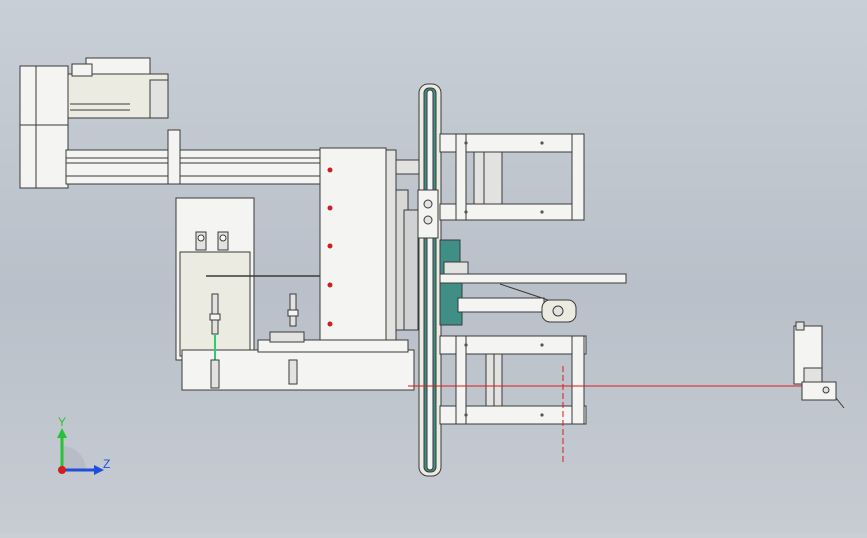  Describe the element at coordinates (44, 127) in the screenshot. I see `motor-flange-block` at that location.